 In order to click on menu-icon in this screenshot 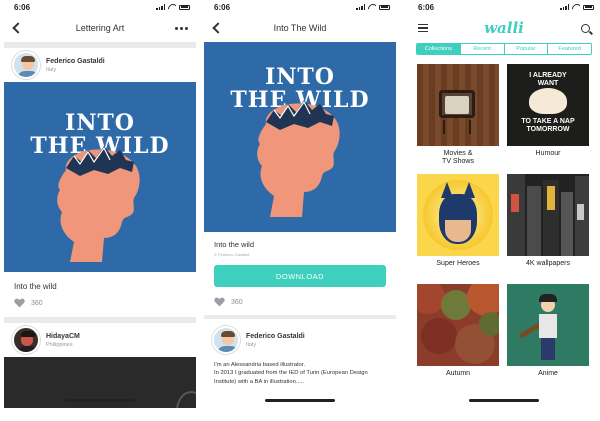, I will do `click(423, 28)`.